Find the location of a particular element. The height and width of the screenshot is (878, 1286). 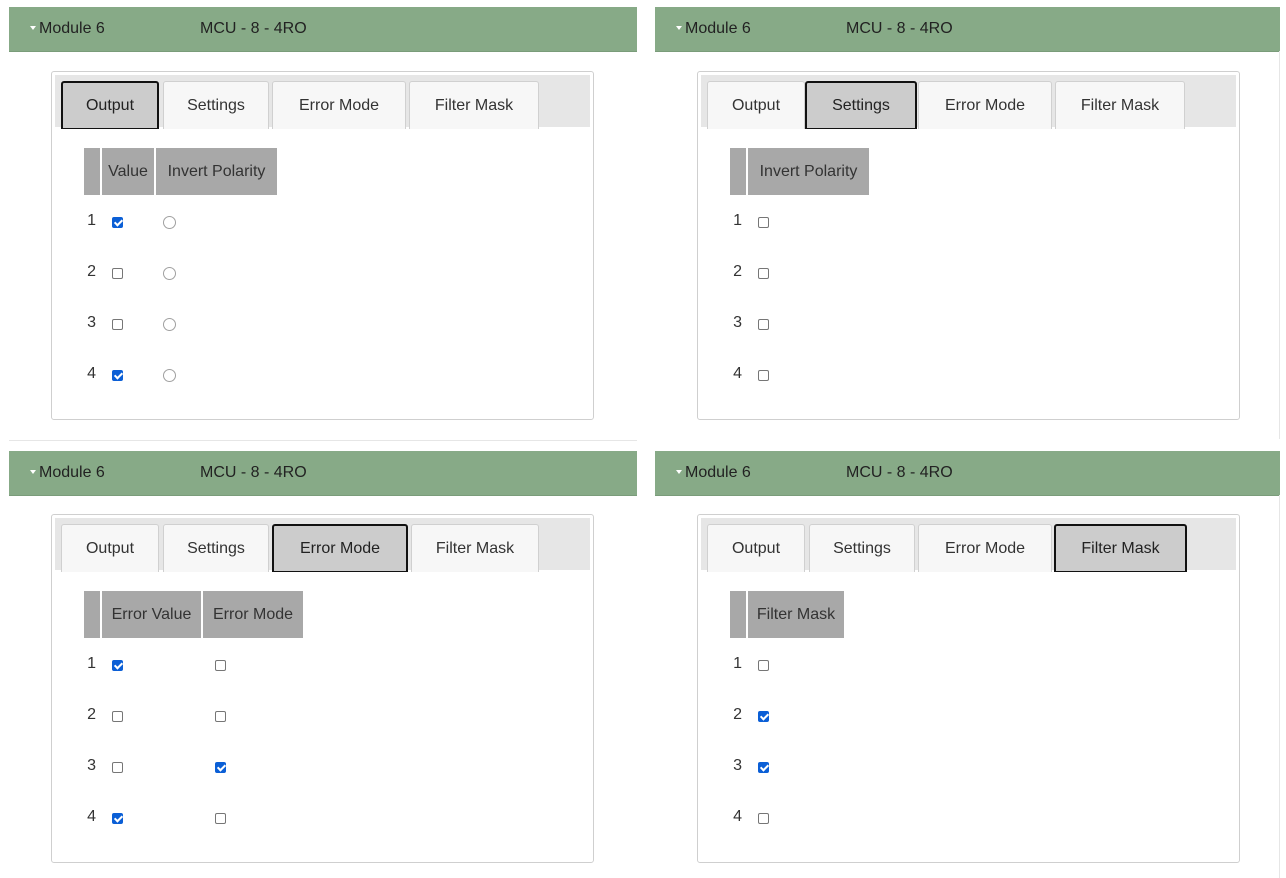

column-header-filter-mask: Filter Mask is located at coordinates (796, 614).